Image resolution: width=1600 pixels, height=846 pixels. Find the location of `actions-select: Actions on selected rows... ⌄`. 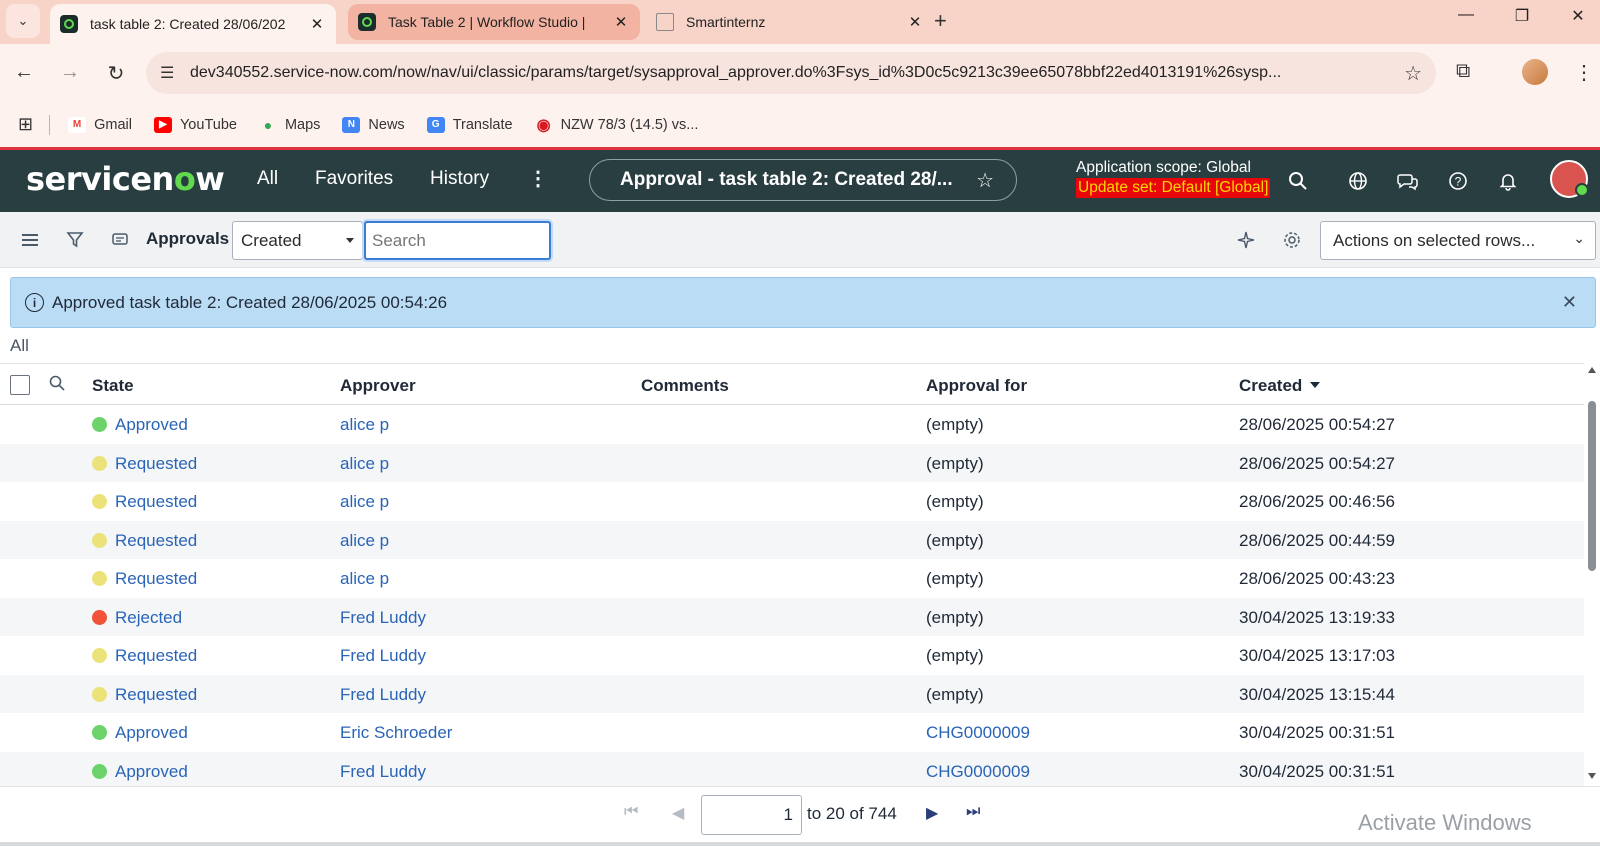

actions-select: Actions on selected rows... ⌄ is located at coordinates (1458, 240).